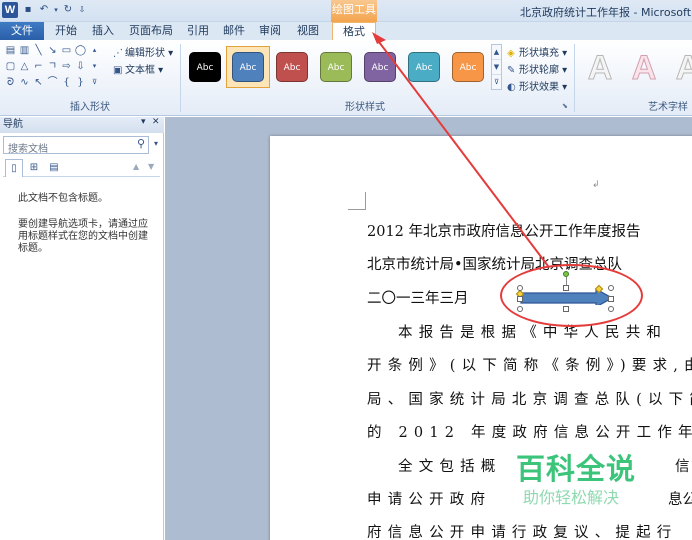 The height and width of the screenshot is (540, 692). I want to click on doc-line-7: 的 2012 年度政府信息公开工作年度报, so click(529, 431).